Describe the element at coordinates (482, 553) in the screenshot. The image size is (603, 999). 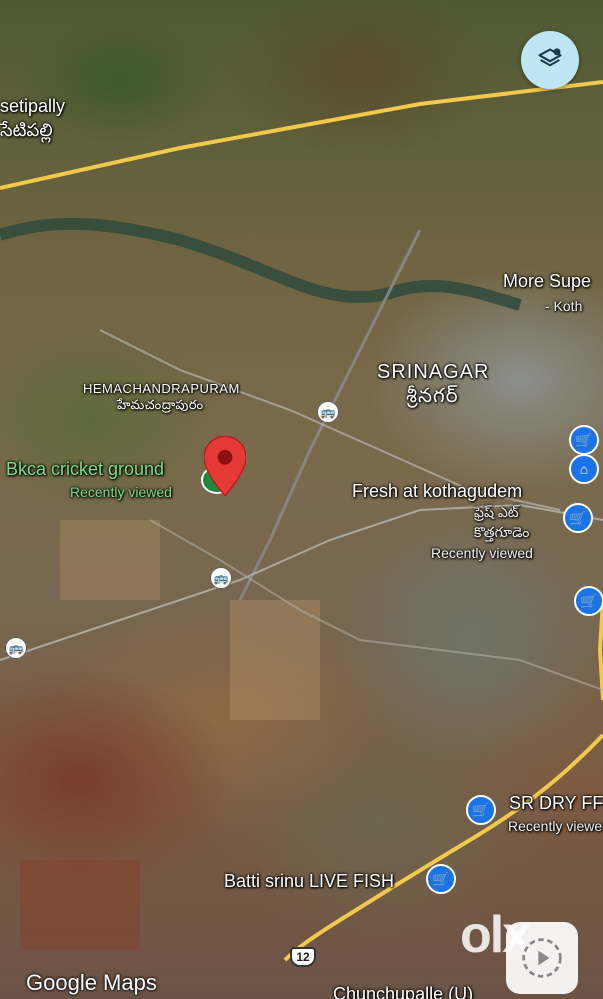
I see `place-label-fresh-recently-viewed: Recently viewed` at that location.